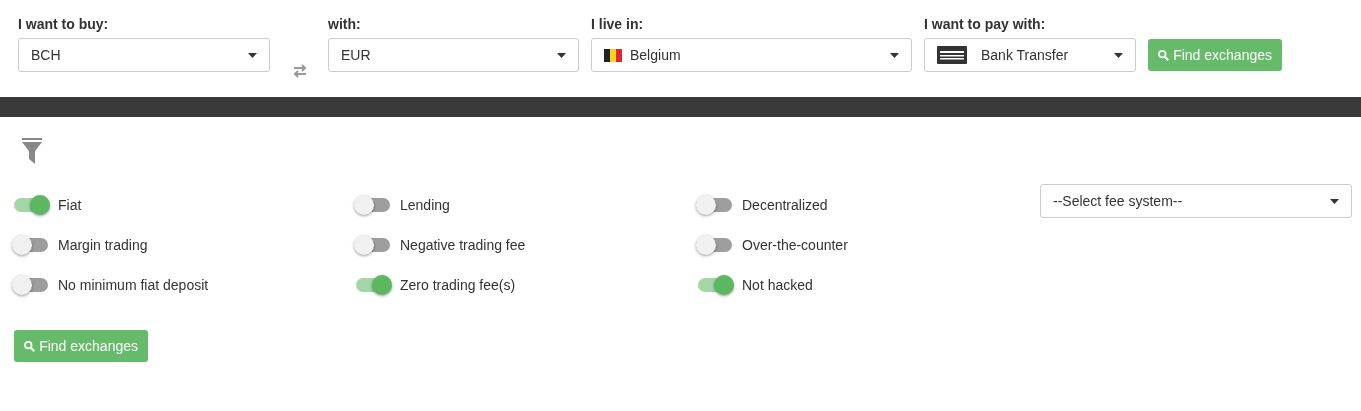 This screenshot has height=411, width=1361. What do you see at coordinates (795, 245) in the screenshot?
I see `toggle-label: Over-the-counter` at bounding box center [795, 245].